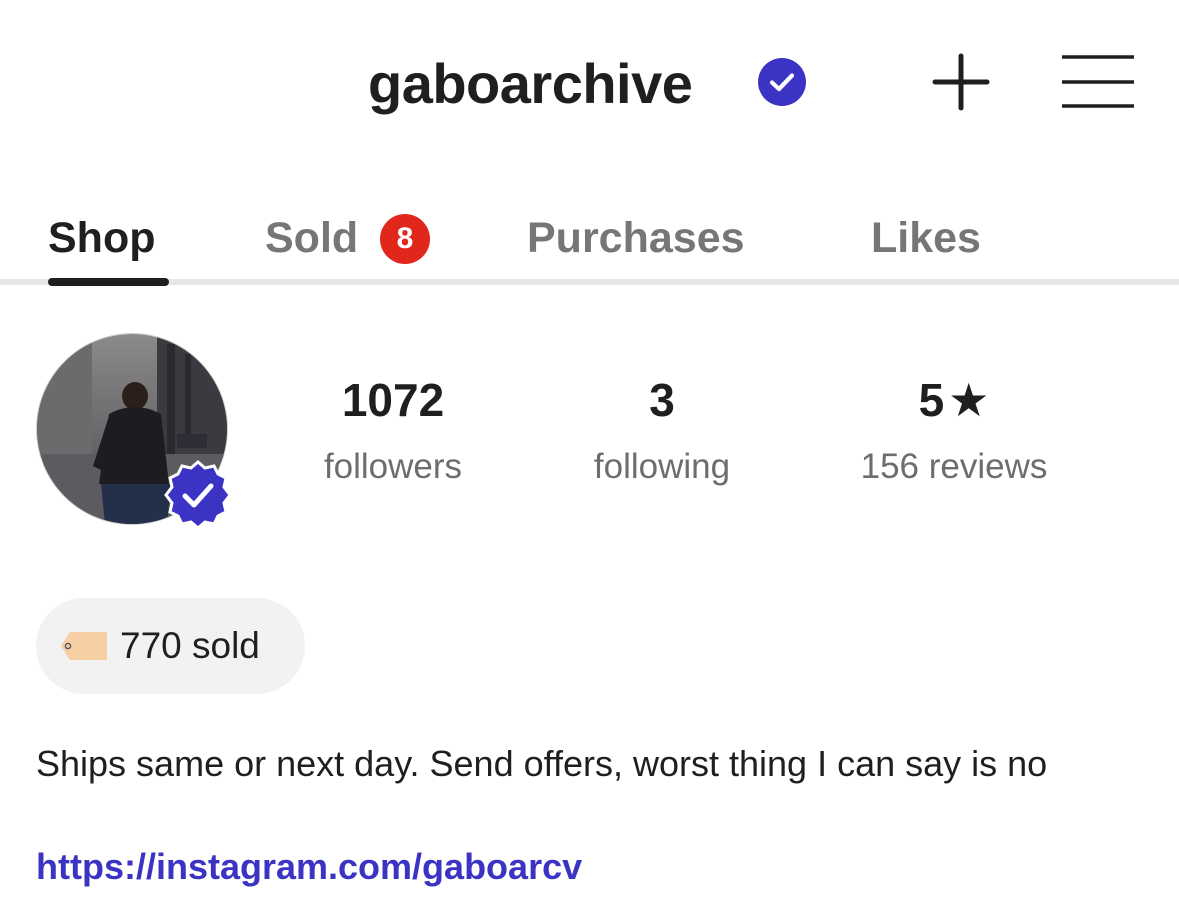 This screenshot has width=1179, height=905. What do you see at coordinates (309, 867) in the screenshot?
I see `instagram-link: https://instagram.com/gaboarcv` at bounding box center [309, 867].